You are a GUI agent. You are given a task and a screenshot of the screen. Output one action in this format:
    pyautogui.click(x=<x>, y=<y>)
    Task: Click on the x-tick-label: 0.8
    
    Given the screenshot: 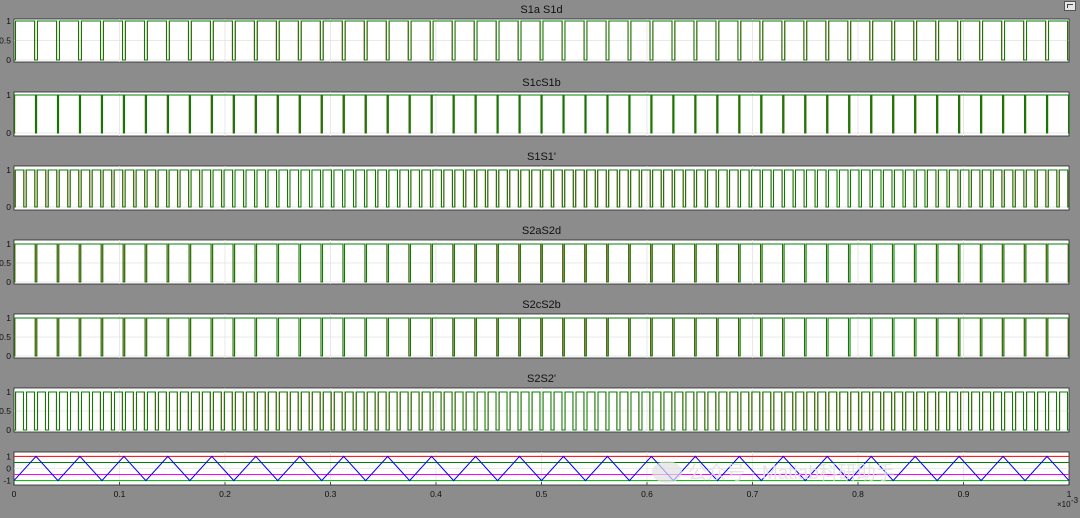 What is the action you would take?
    pyautogui.click(x=858, y=494)
    